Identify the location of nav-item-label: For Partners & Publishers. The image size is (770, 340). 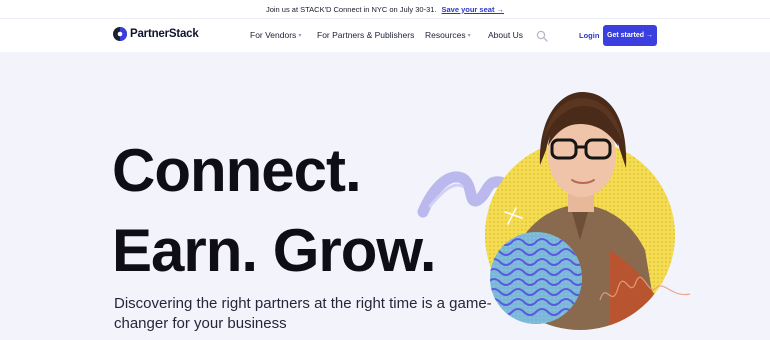
(366, 35).